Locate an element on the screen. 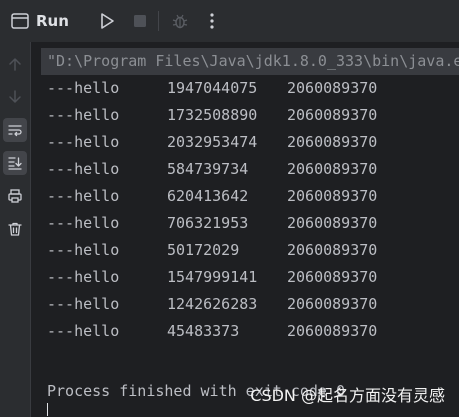 This screenshot has width=459, height=417. text-cursor is located at coordinates (47, 409).